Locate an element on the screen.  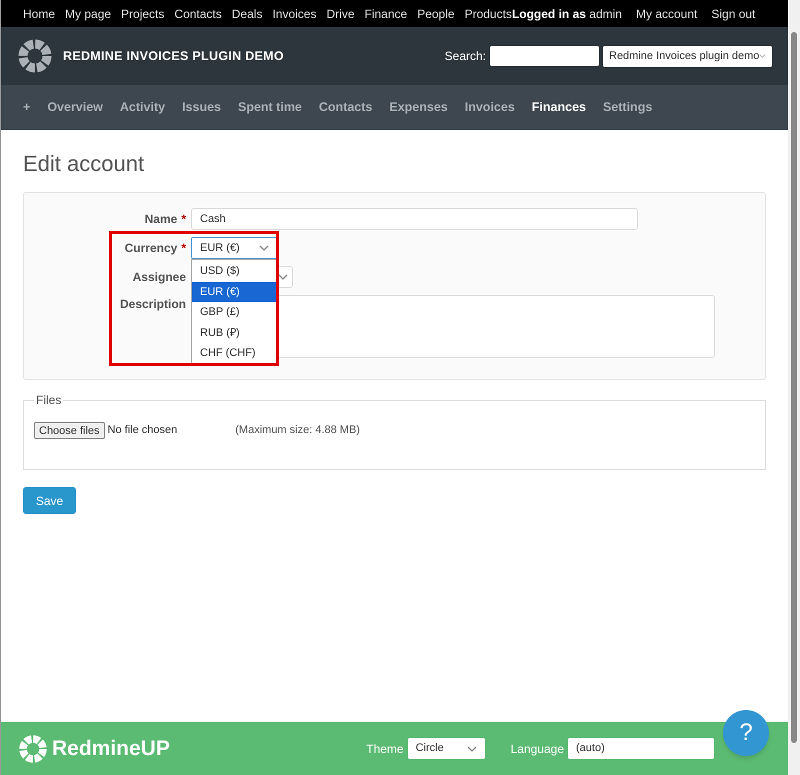
account-link: Sign out is located at coordinates (733, 13).